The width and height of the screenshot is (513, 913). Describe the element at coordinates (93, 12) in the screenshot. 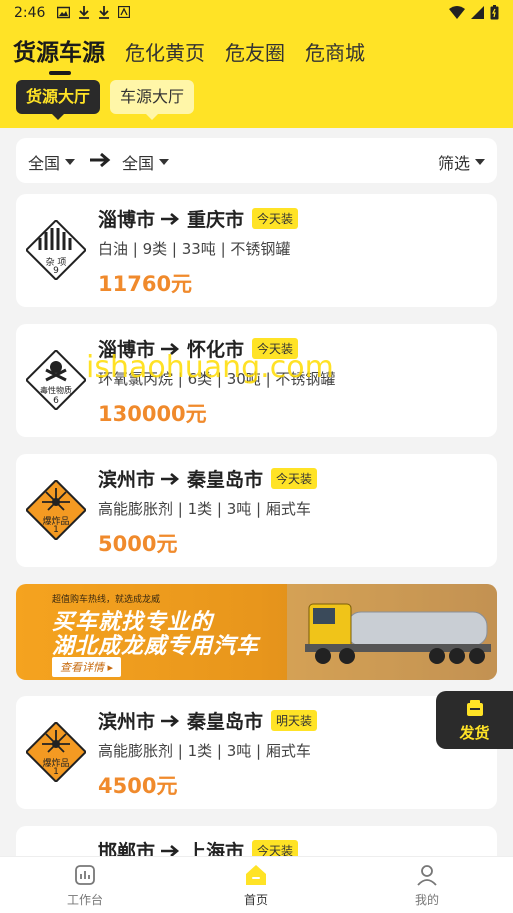

I see `notification-icons` at that location.